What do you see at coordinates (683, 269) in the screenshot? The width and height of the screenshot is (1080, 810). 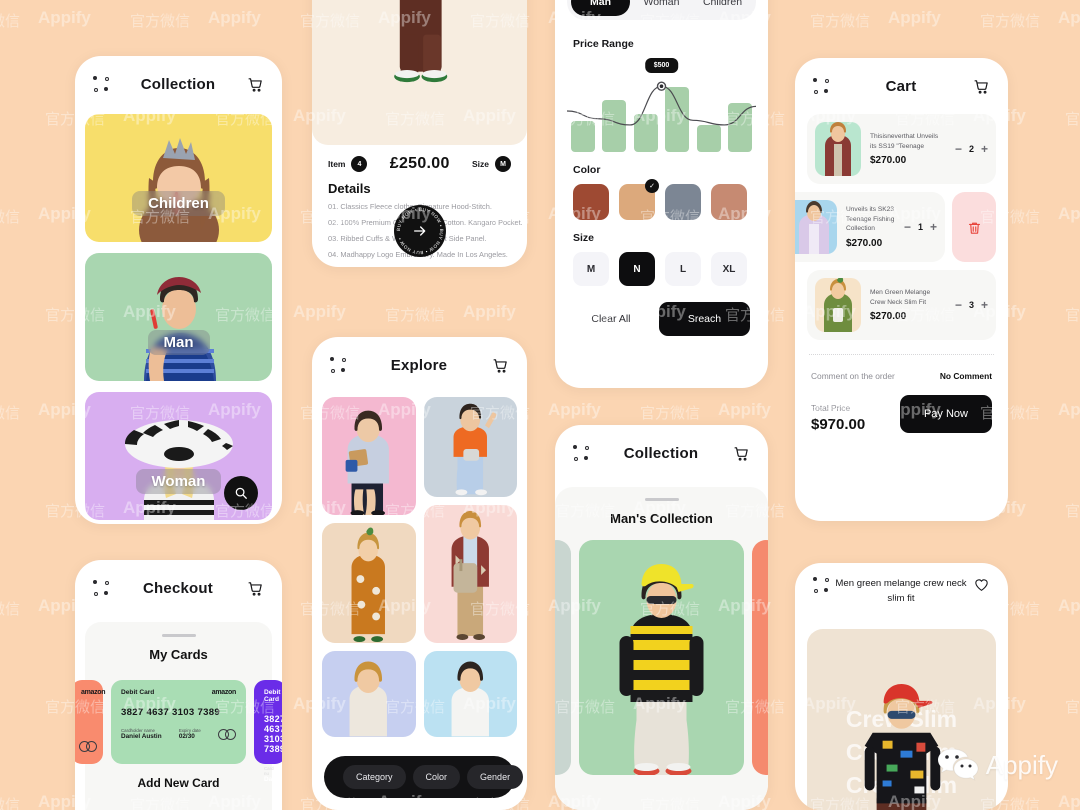 I see `size-option-l: L` at bounding box center [683, 269].